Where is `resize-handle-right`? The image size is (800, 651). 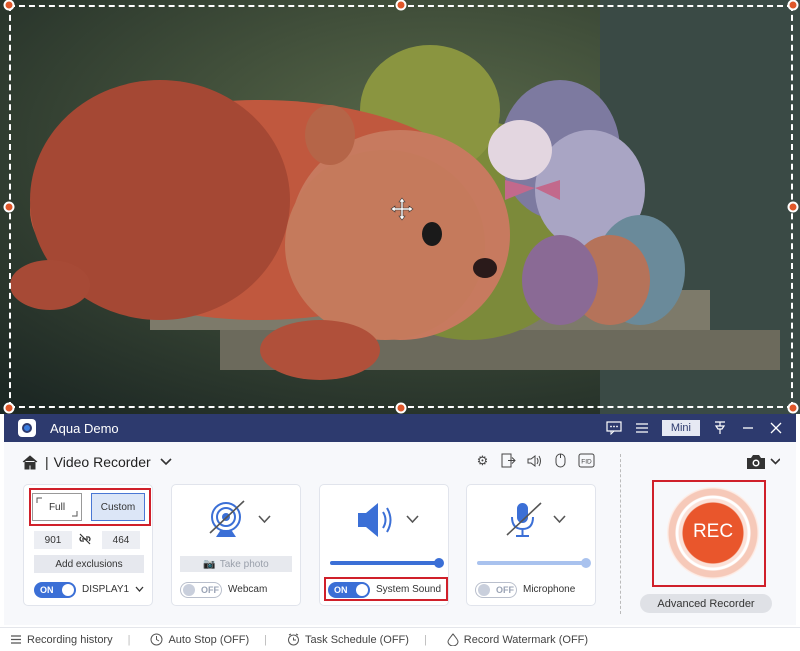
resize-handle-right is located at coordinates (793, 207).